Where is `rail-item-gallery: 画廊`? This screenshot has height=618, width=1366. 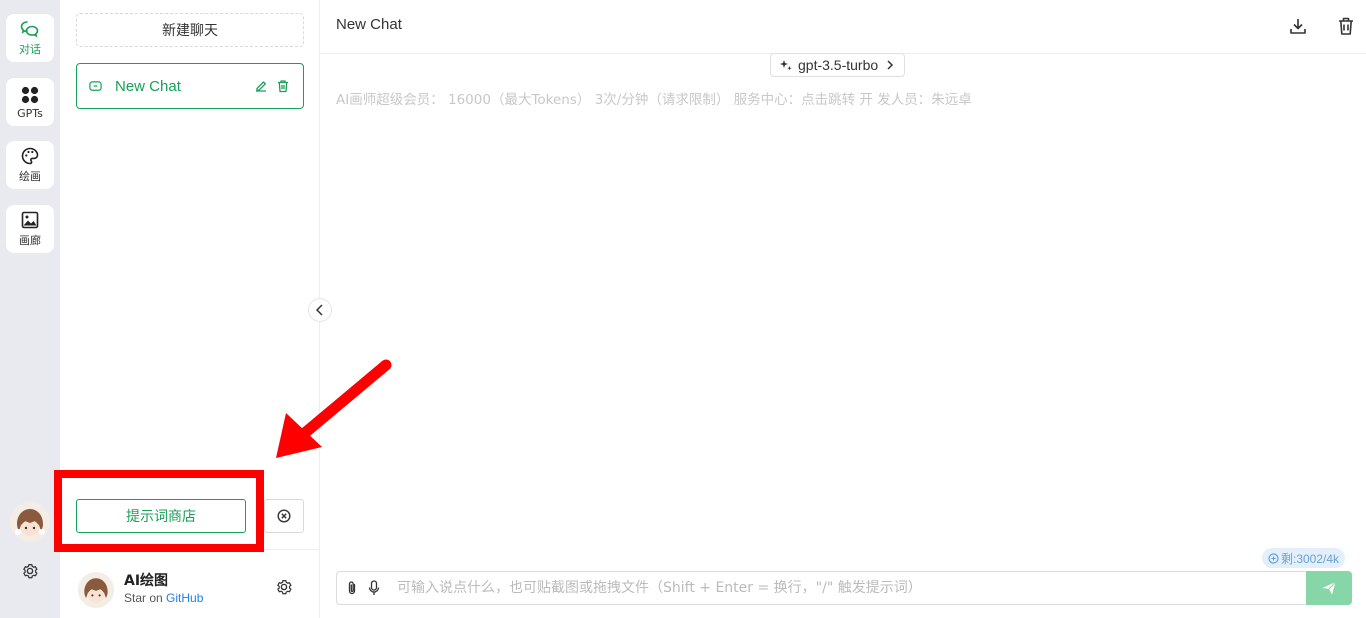
rail-item-gallery: 画廊 is located at coordinates (30, 229).